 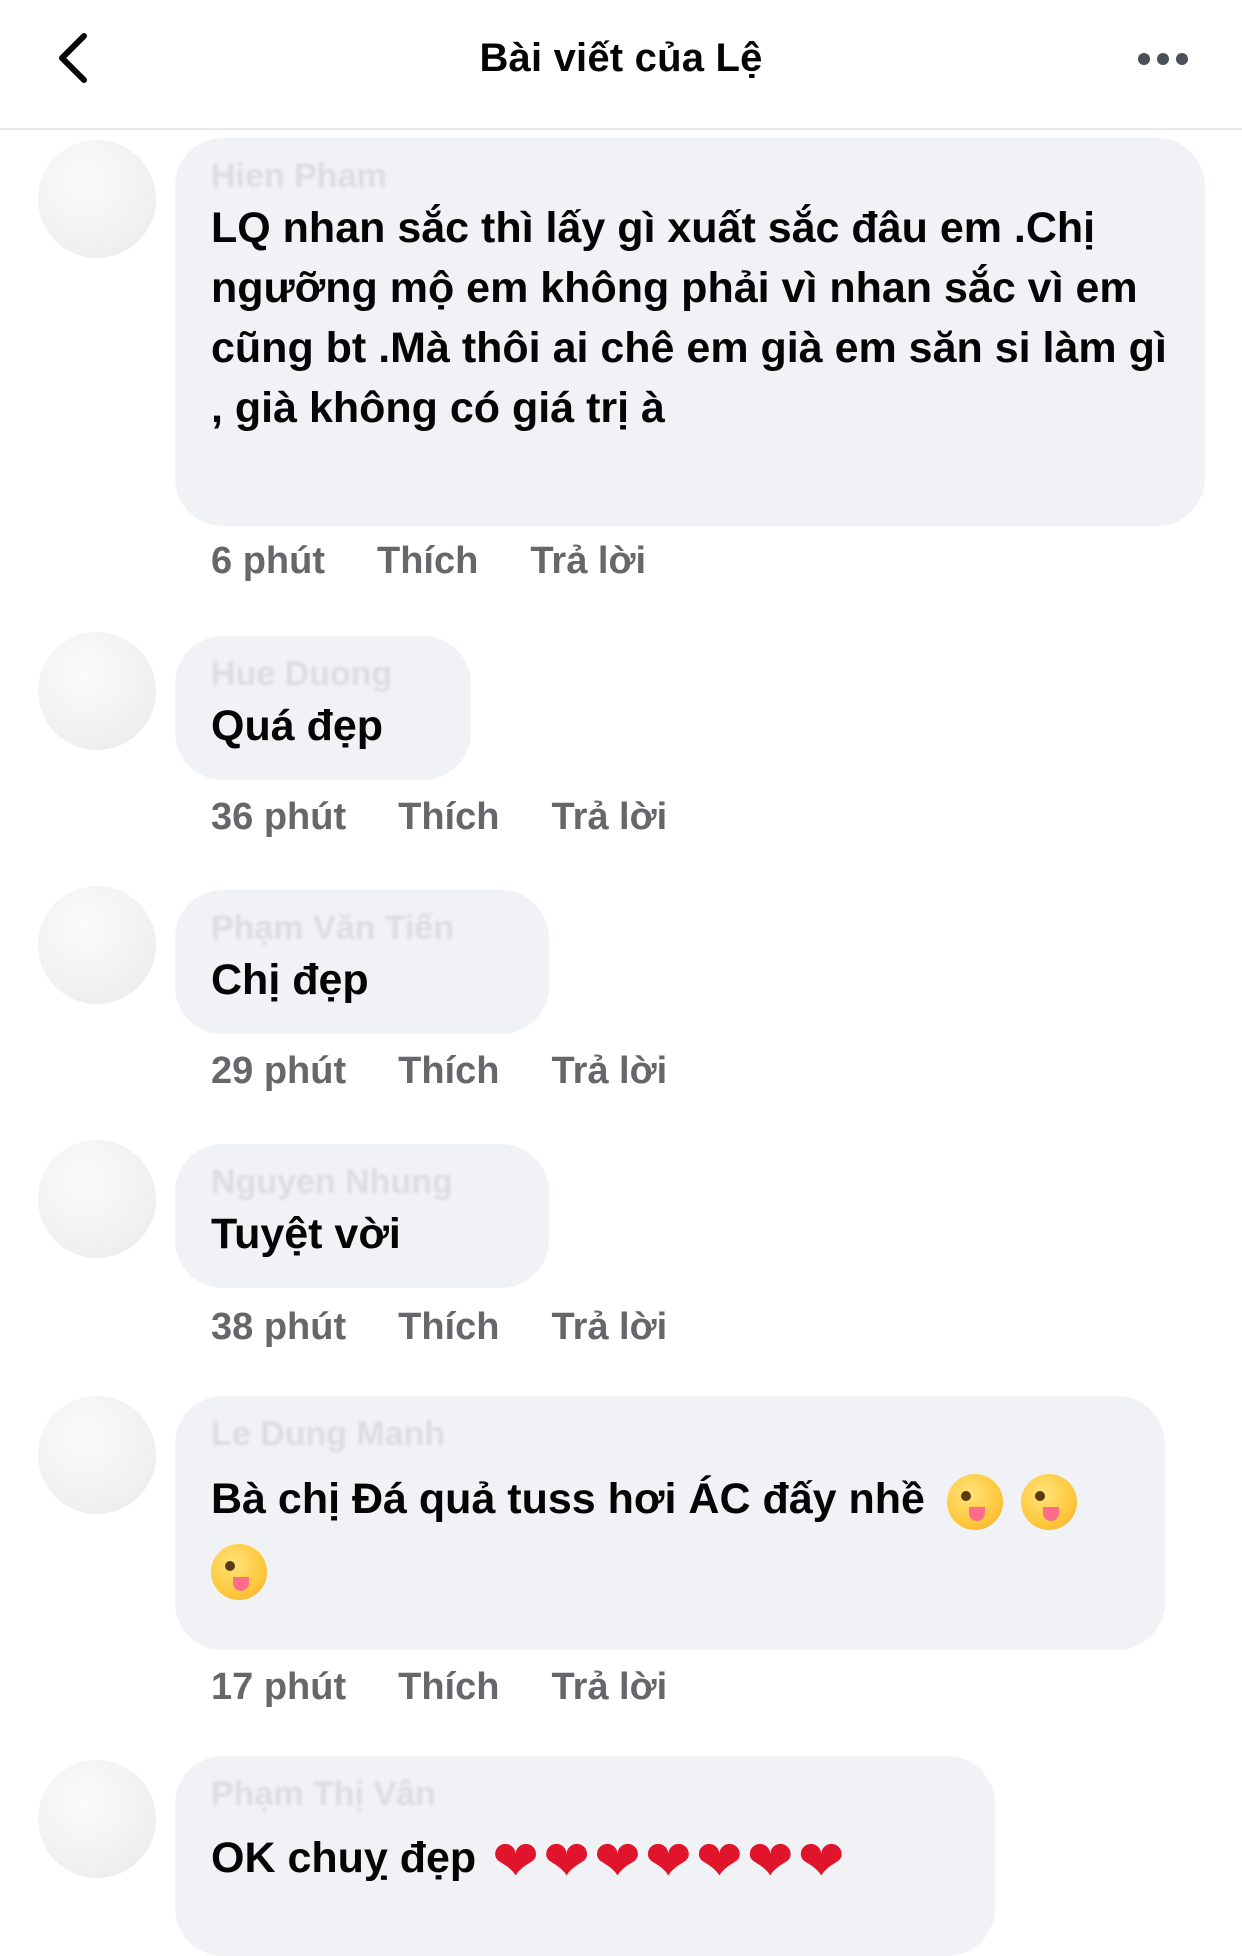 I want to click on more-dots-icon, so click(x=1163, y=59).